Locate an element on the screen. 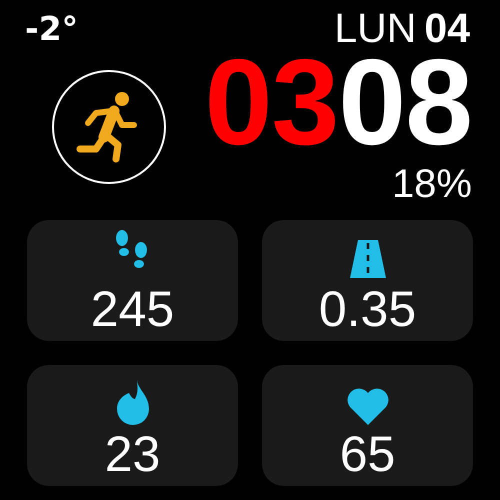 The height and width of the screenshot is (500, 500). road-icon is located at coordinates (368, 260).